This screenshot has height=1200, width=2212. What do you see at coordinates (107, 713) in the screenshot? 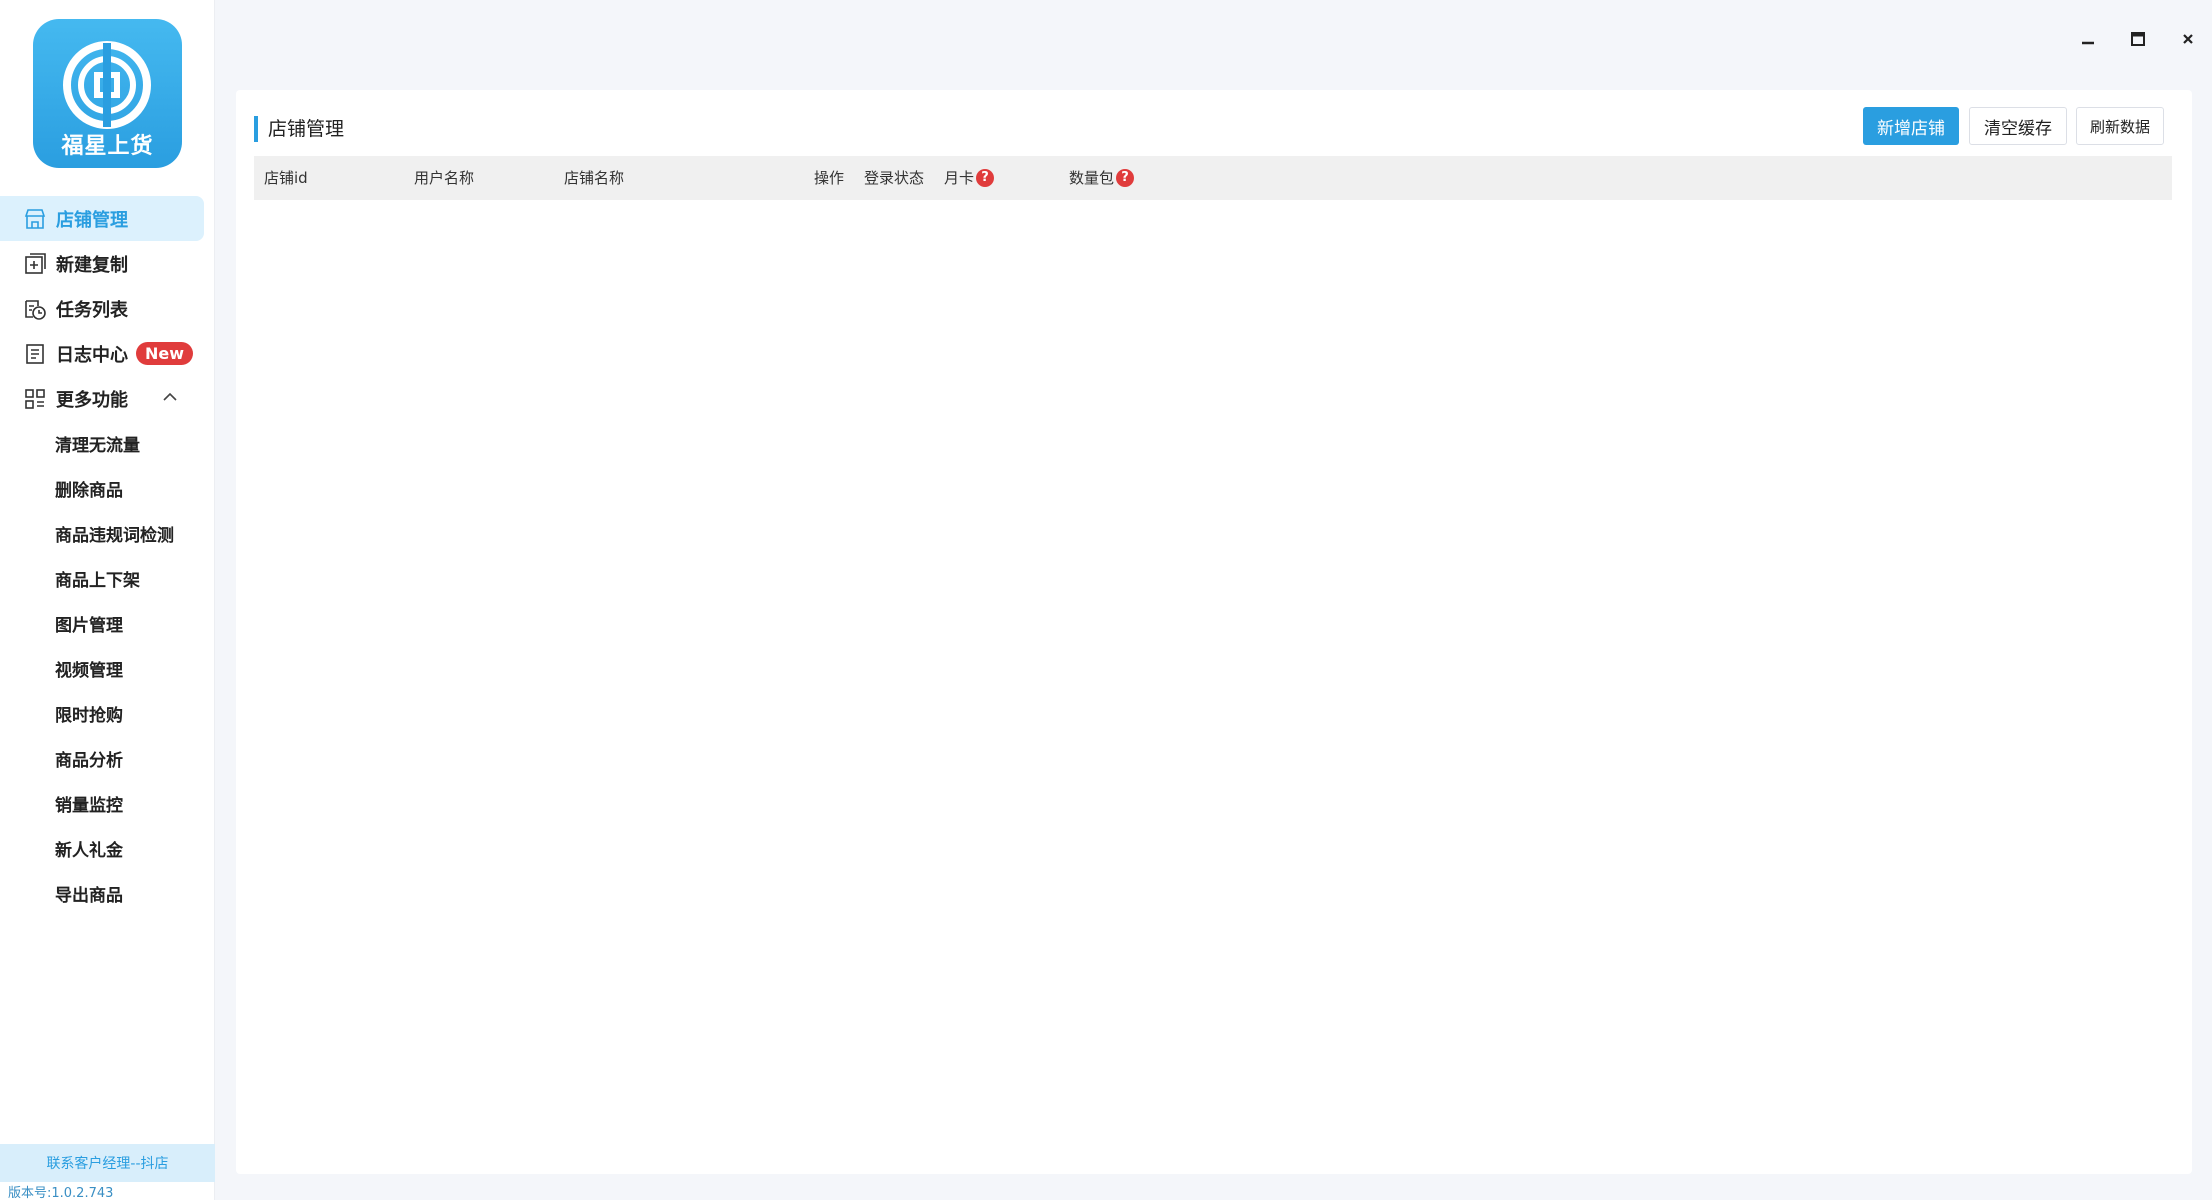
I see `sidebar-subitem-flash-sale: 限时抢购` at bounding box center [107, 713].